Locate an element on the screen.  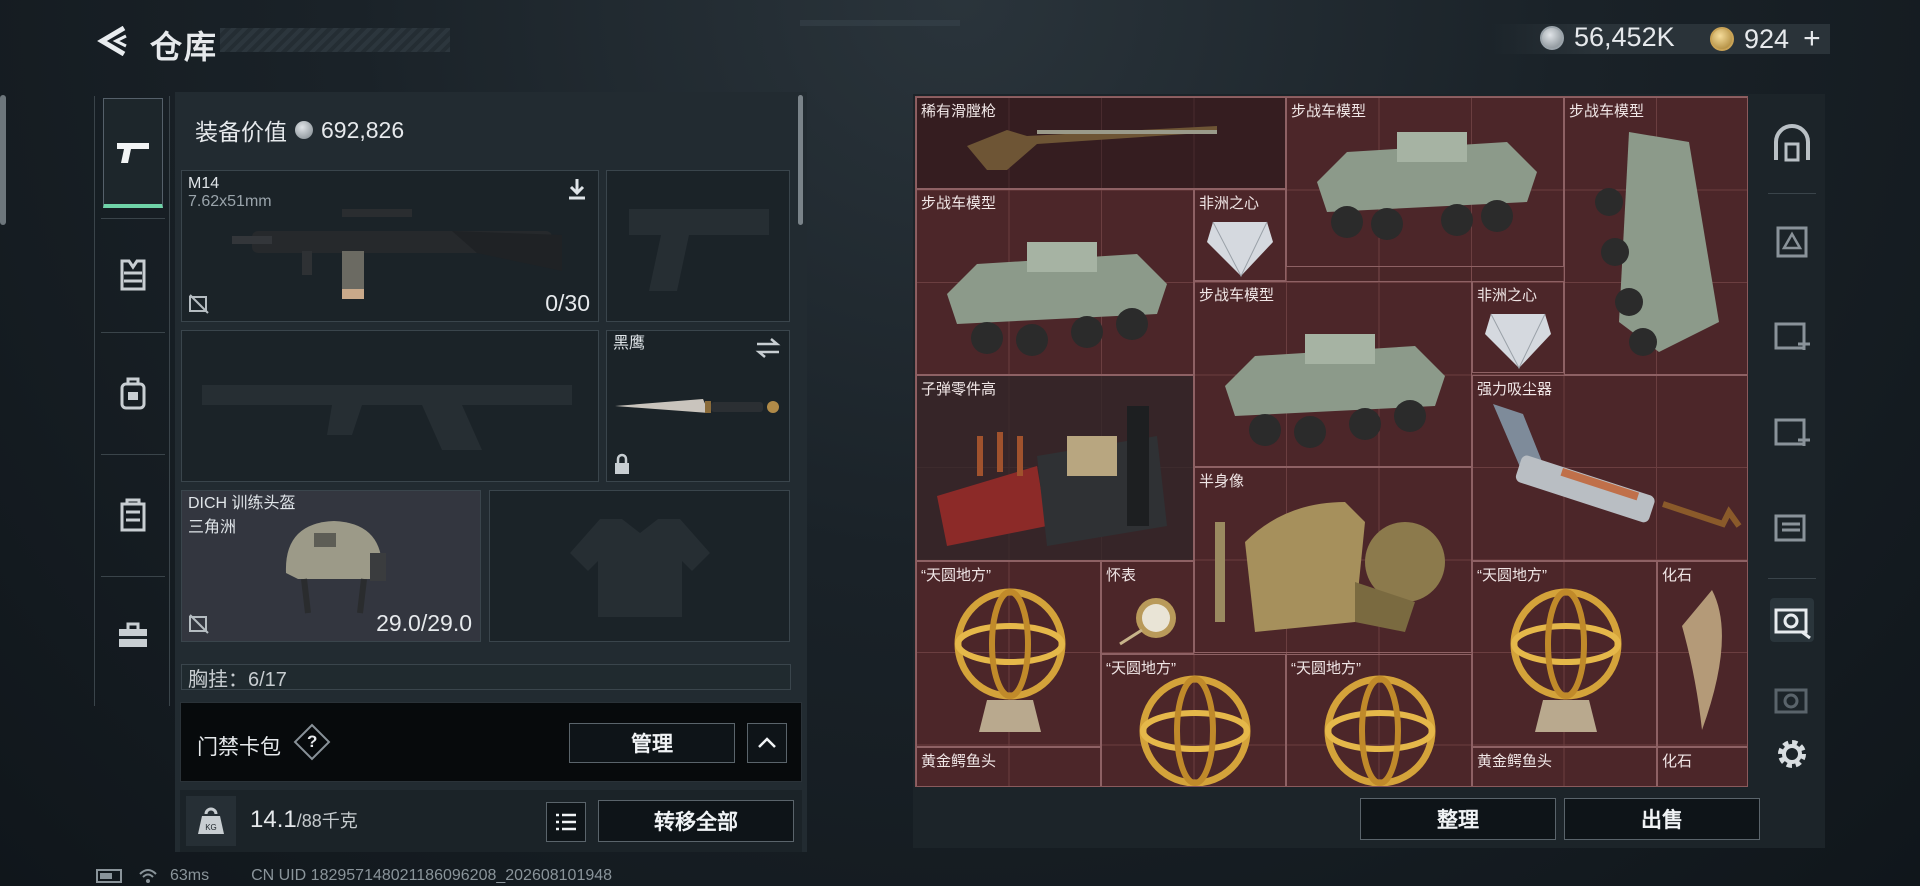
left-edge-scrollbar is located at coordinates (3, 160).